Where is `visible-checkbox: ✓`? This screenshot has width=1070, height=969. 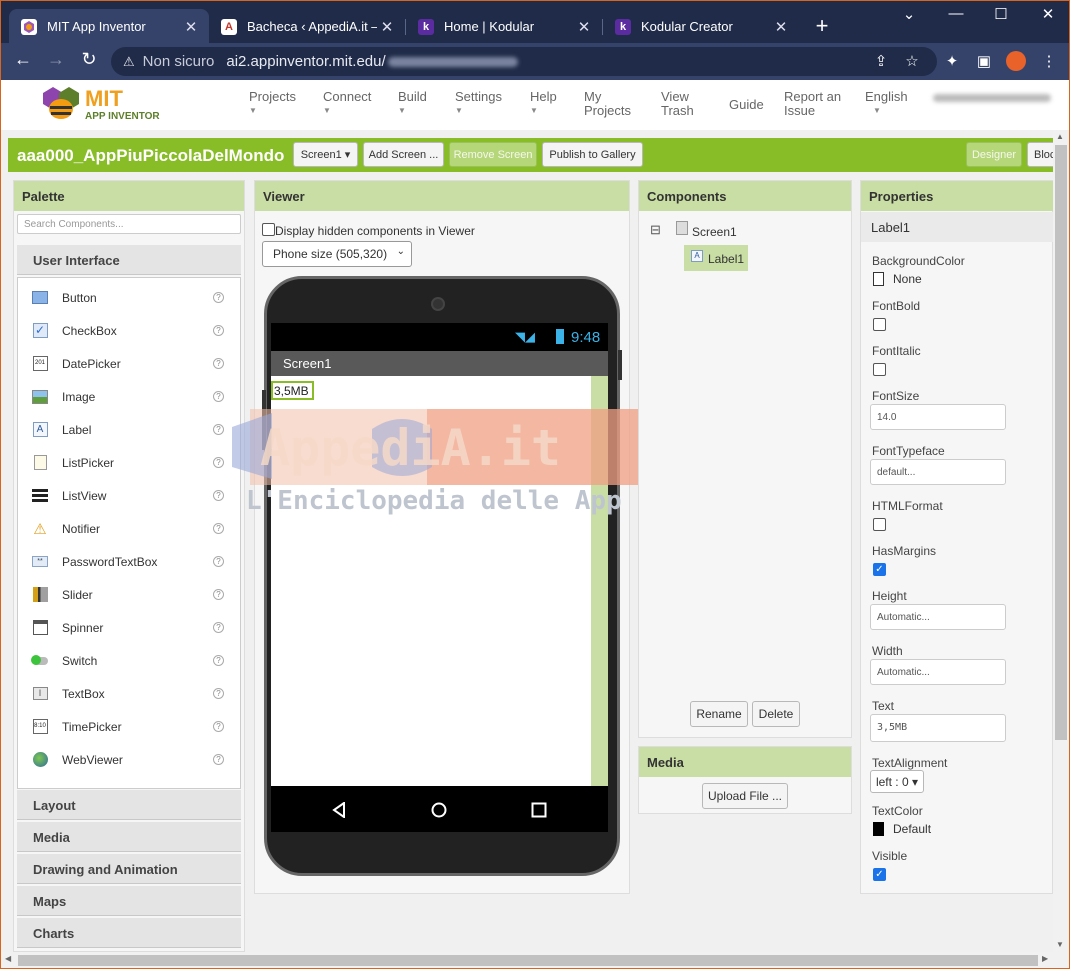
visible-checkbox: ✓ is located at coordinates (879, 874).